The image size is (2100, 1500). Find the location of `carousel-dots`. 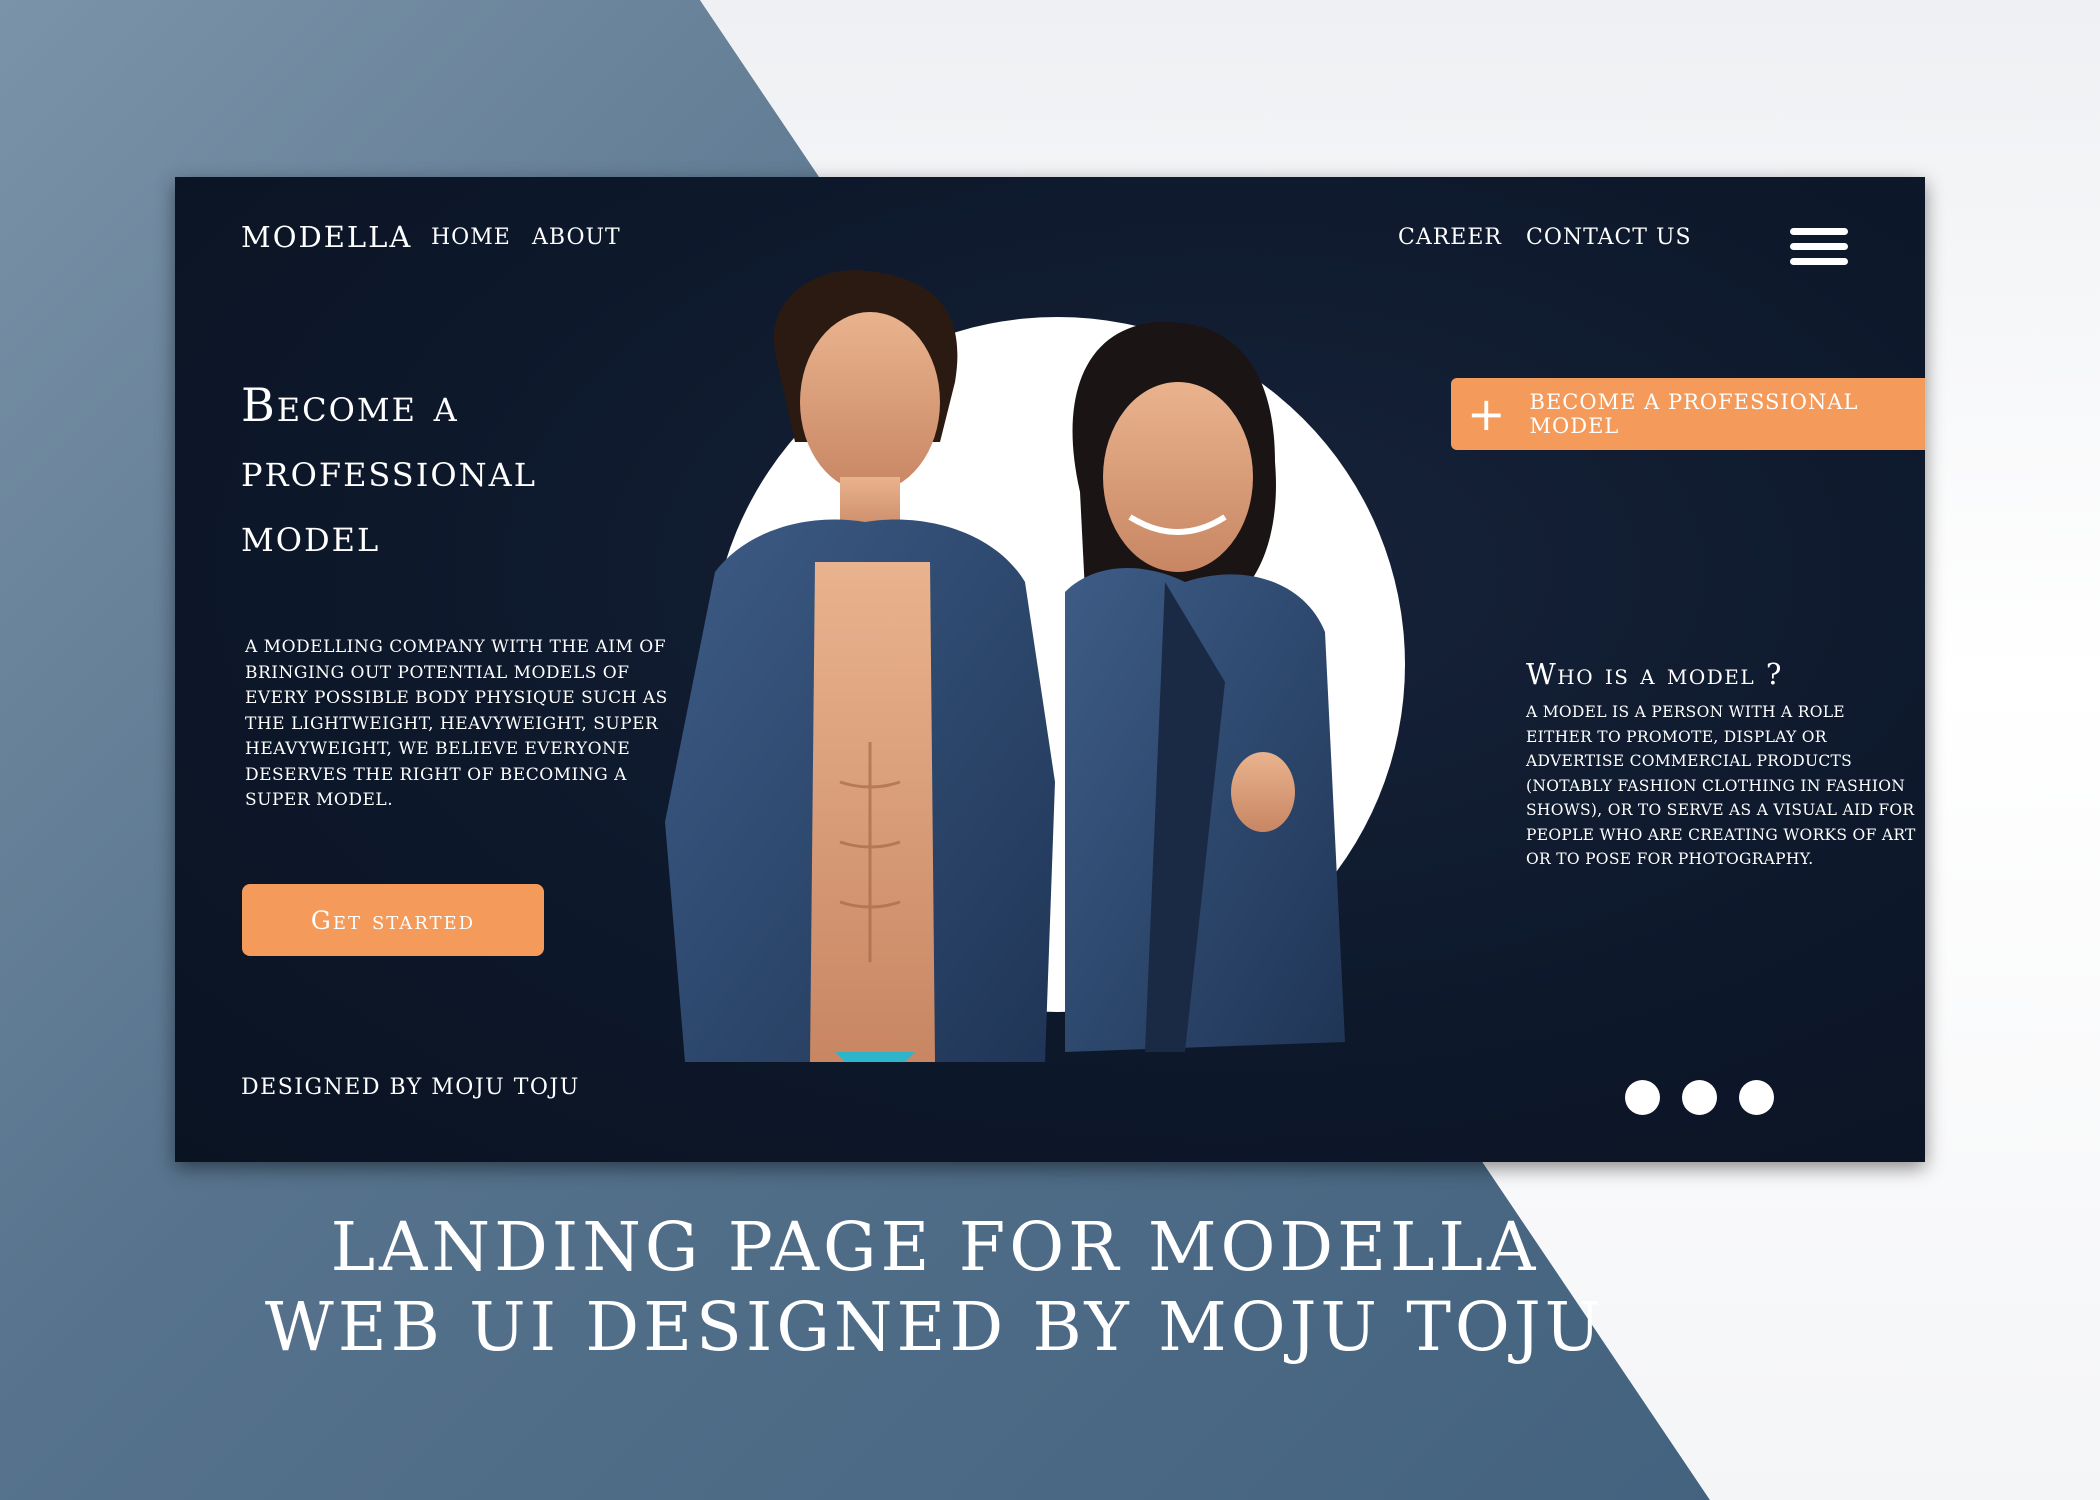

carousel-dots is located at coordinates (1699, 1097).